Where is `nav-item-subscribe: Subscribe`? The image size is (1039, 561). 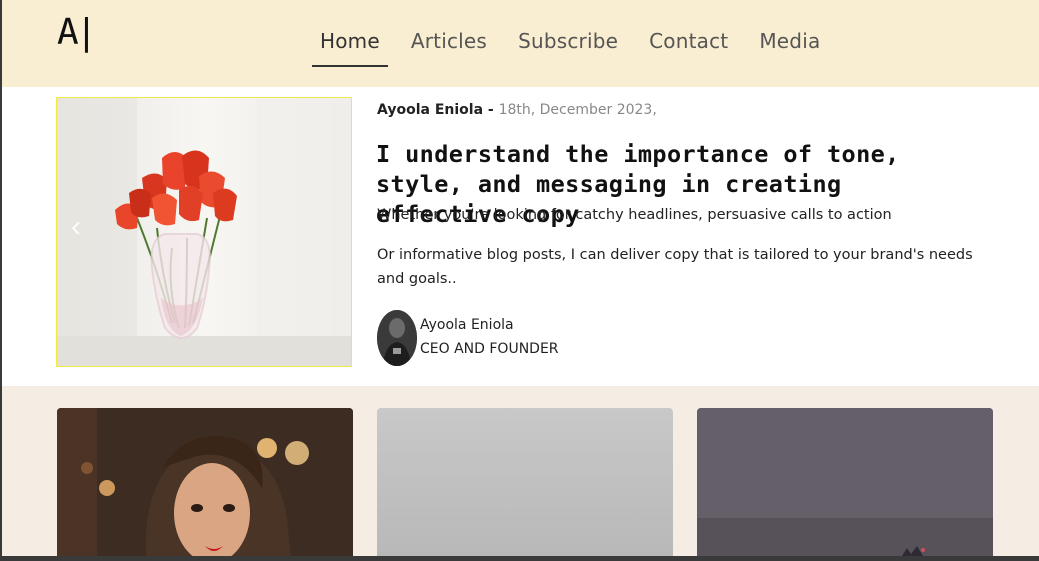 nav-item-subscribe: Subscribe is located at coordinates (568, 43).